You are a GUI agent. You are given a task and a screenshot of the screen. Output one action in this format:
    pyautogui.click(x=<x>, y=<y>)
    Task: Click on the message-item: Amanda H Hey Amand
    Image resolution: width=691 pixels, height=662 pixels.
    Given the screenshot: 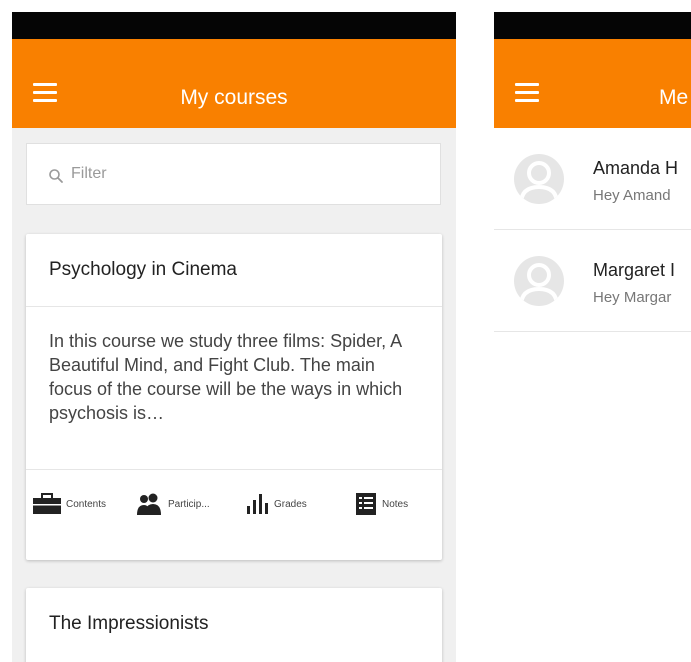 What is the action you would take?
    pyautogui.click(x=592, y=179)
    